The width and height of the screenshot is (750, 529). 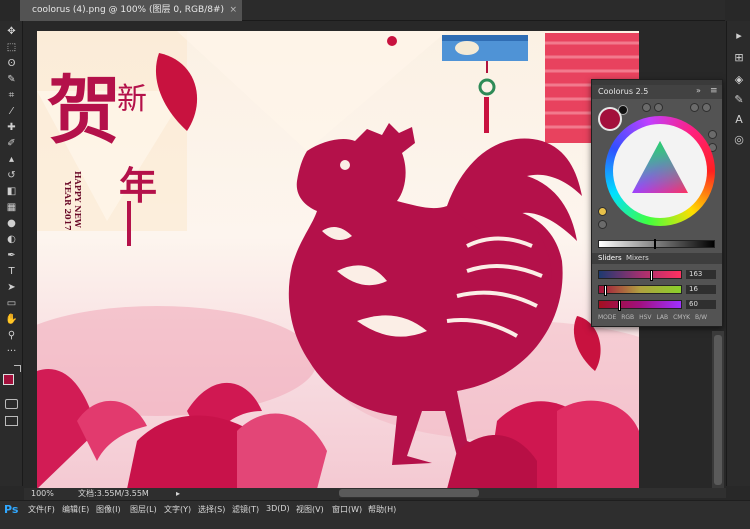 What do you see at coordinates (739, 80) in the screenshot?
I see `properties-panel-icon: ◈` at bounding box center [739, 80].